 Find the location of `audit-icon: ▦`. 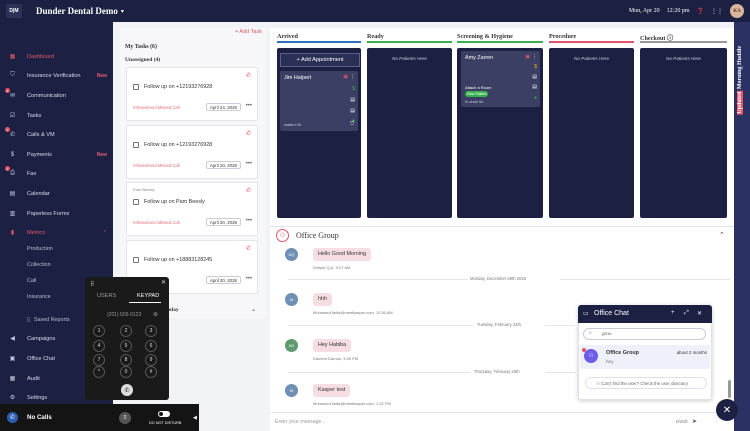

audit-icon: ▦ is located at coordinates (12, 379).